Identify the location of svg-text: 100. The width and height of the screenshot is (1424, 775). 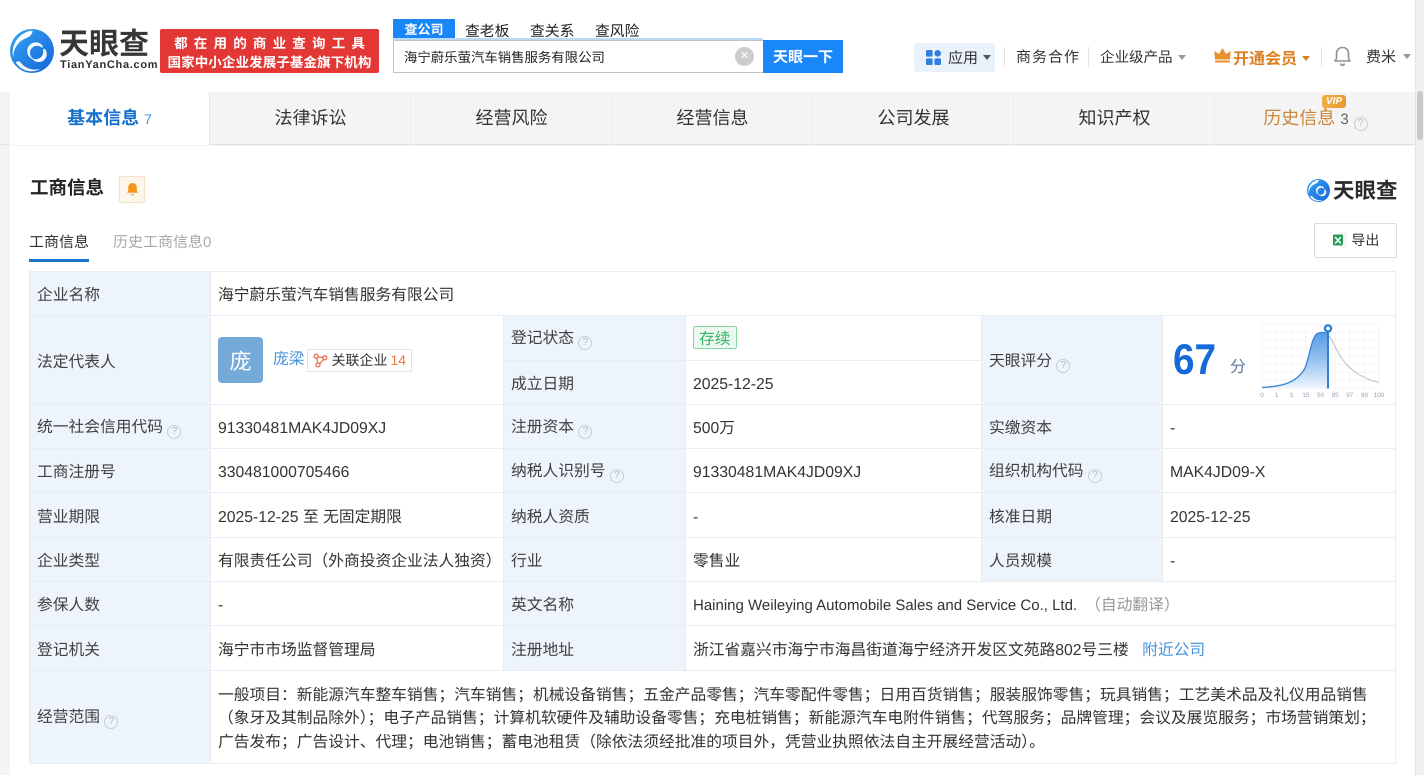
(1379, 395).